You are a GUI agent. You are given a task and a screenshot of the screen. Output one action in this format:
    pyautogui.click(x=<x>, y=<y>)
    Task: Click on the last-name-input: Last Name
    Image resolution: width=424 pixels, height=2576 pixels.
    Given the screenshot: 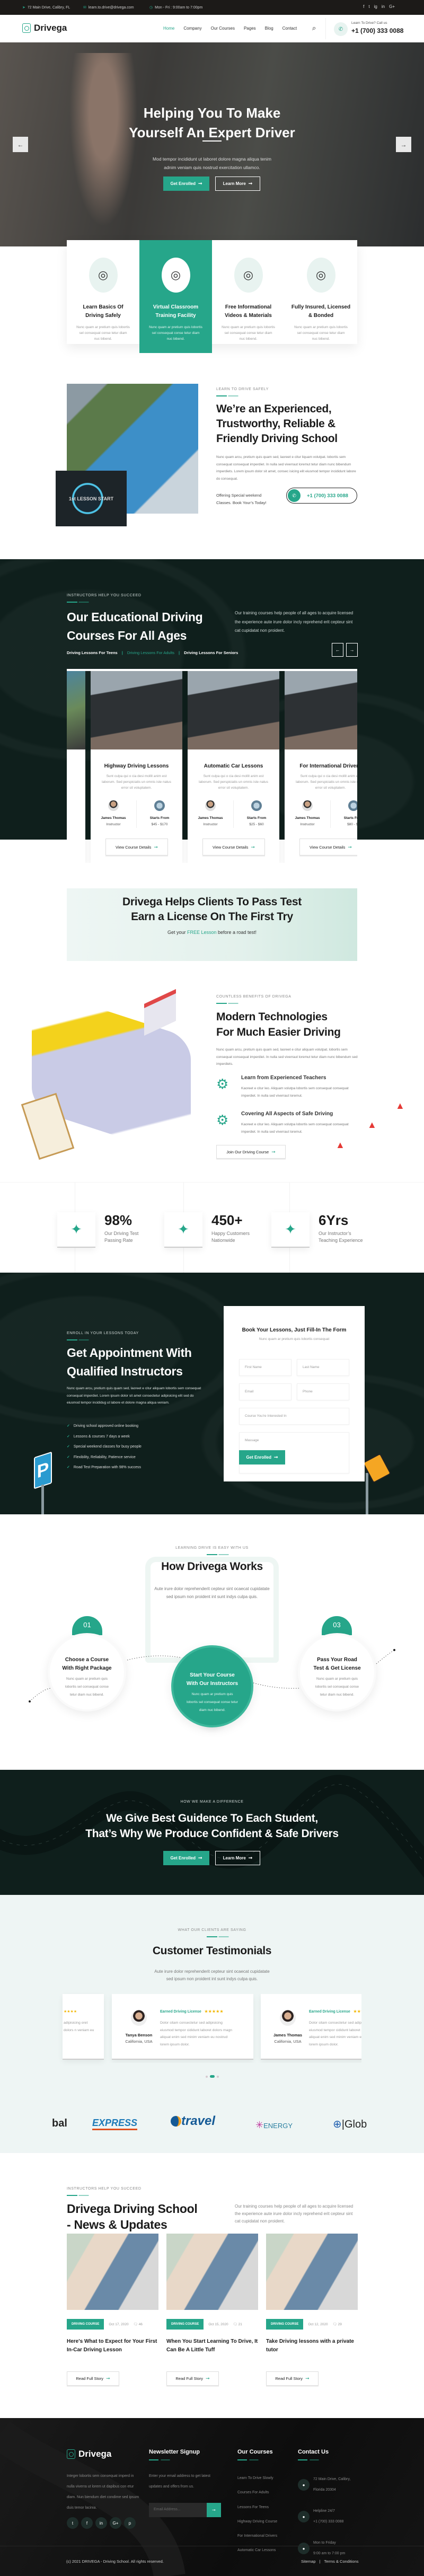 What is the action you would take?
    pyautogui.click(x=323, y=1367)
    